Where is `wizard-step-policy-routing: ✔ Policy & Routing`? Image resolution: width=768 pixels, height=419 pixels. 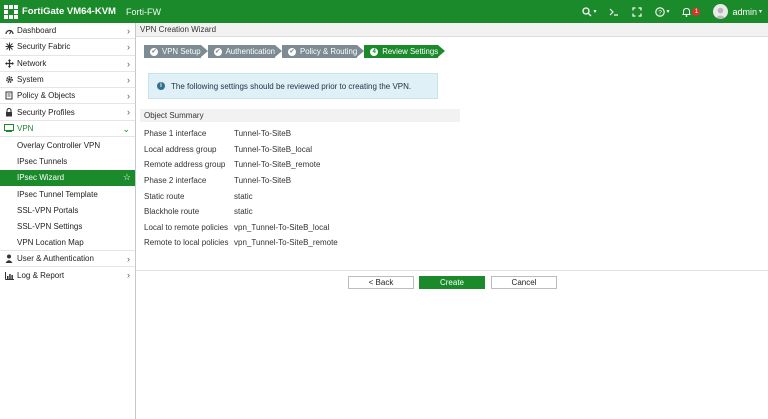 wizard-step-policy-routing: ✔ Policy & Routing is located at coordinates (323, 51).